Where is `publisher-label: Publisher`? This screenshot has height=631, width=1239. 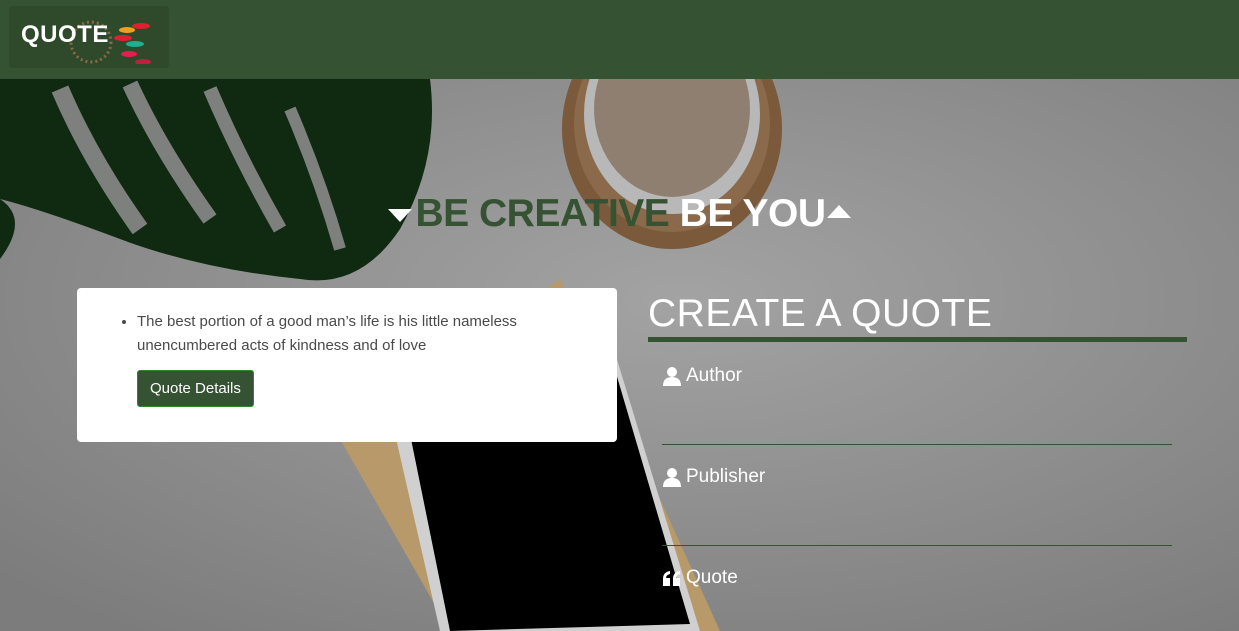
publisher-label: Publisher is located at coordinates (726, 476).